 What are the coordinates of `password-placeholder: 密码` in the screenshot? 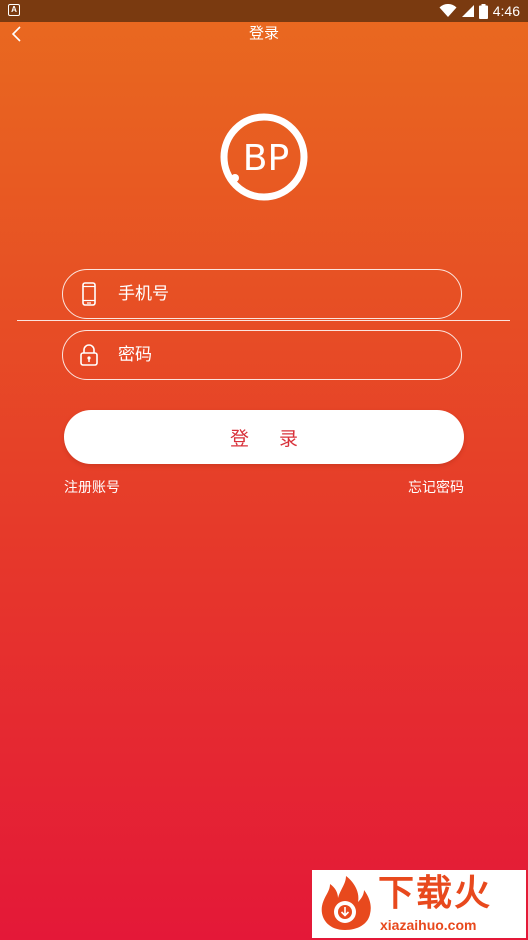 It's located at (135, 355).